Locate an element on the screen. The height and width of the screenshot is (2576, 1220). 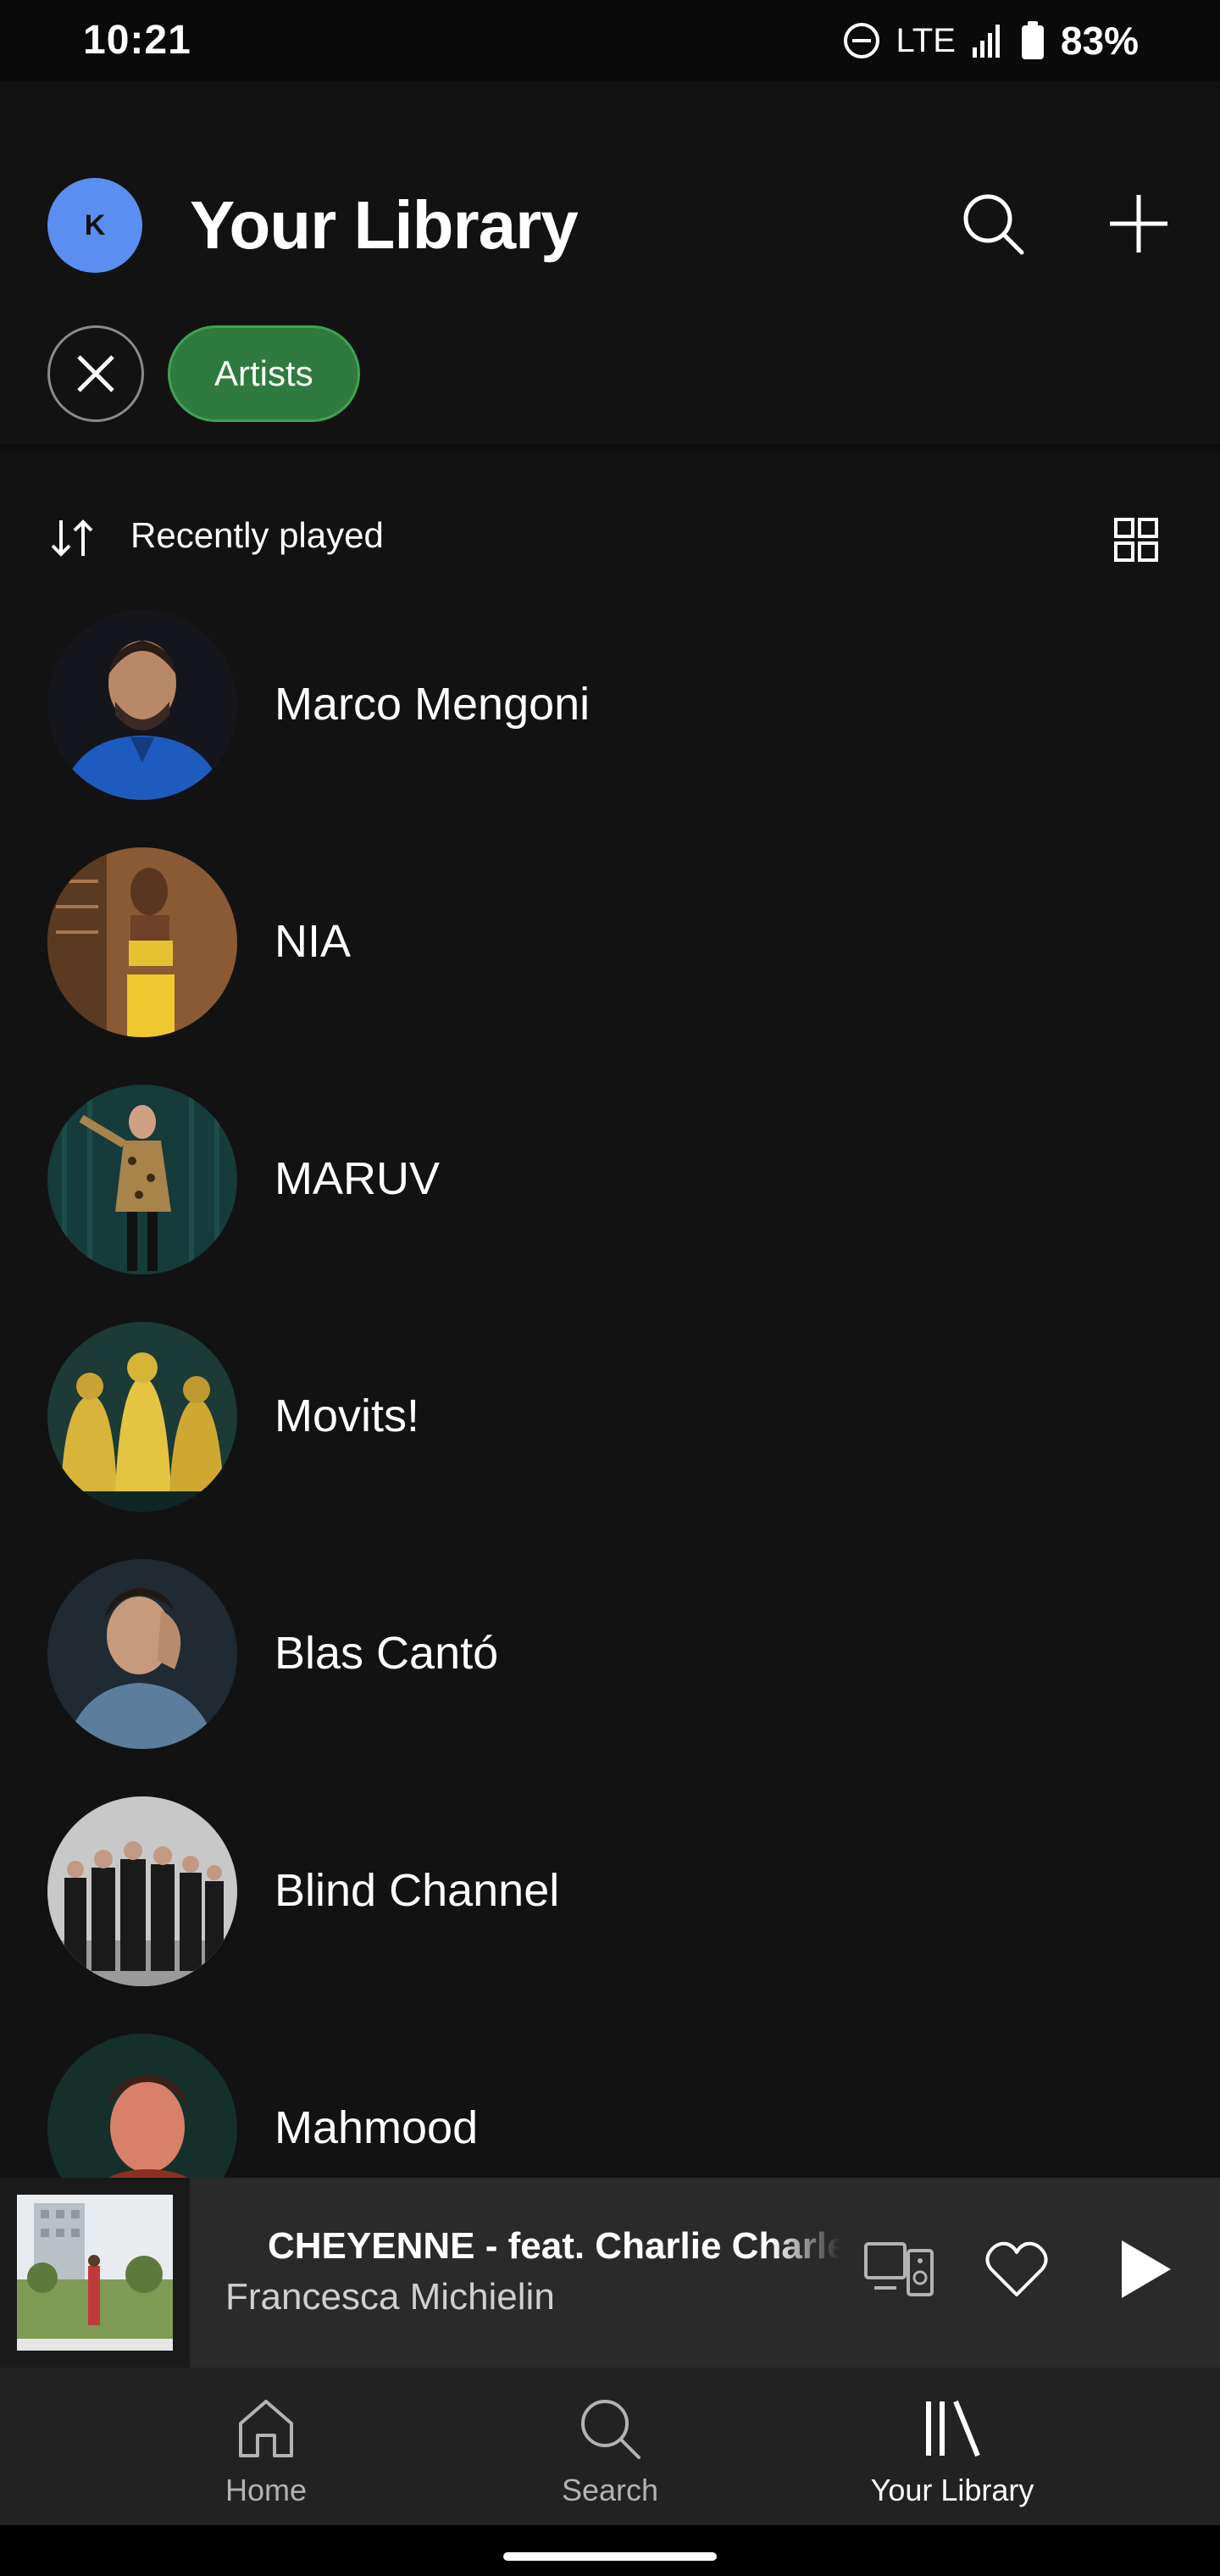
nav-library: Your Library is located at coordinates (952, 2446).